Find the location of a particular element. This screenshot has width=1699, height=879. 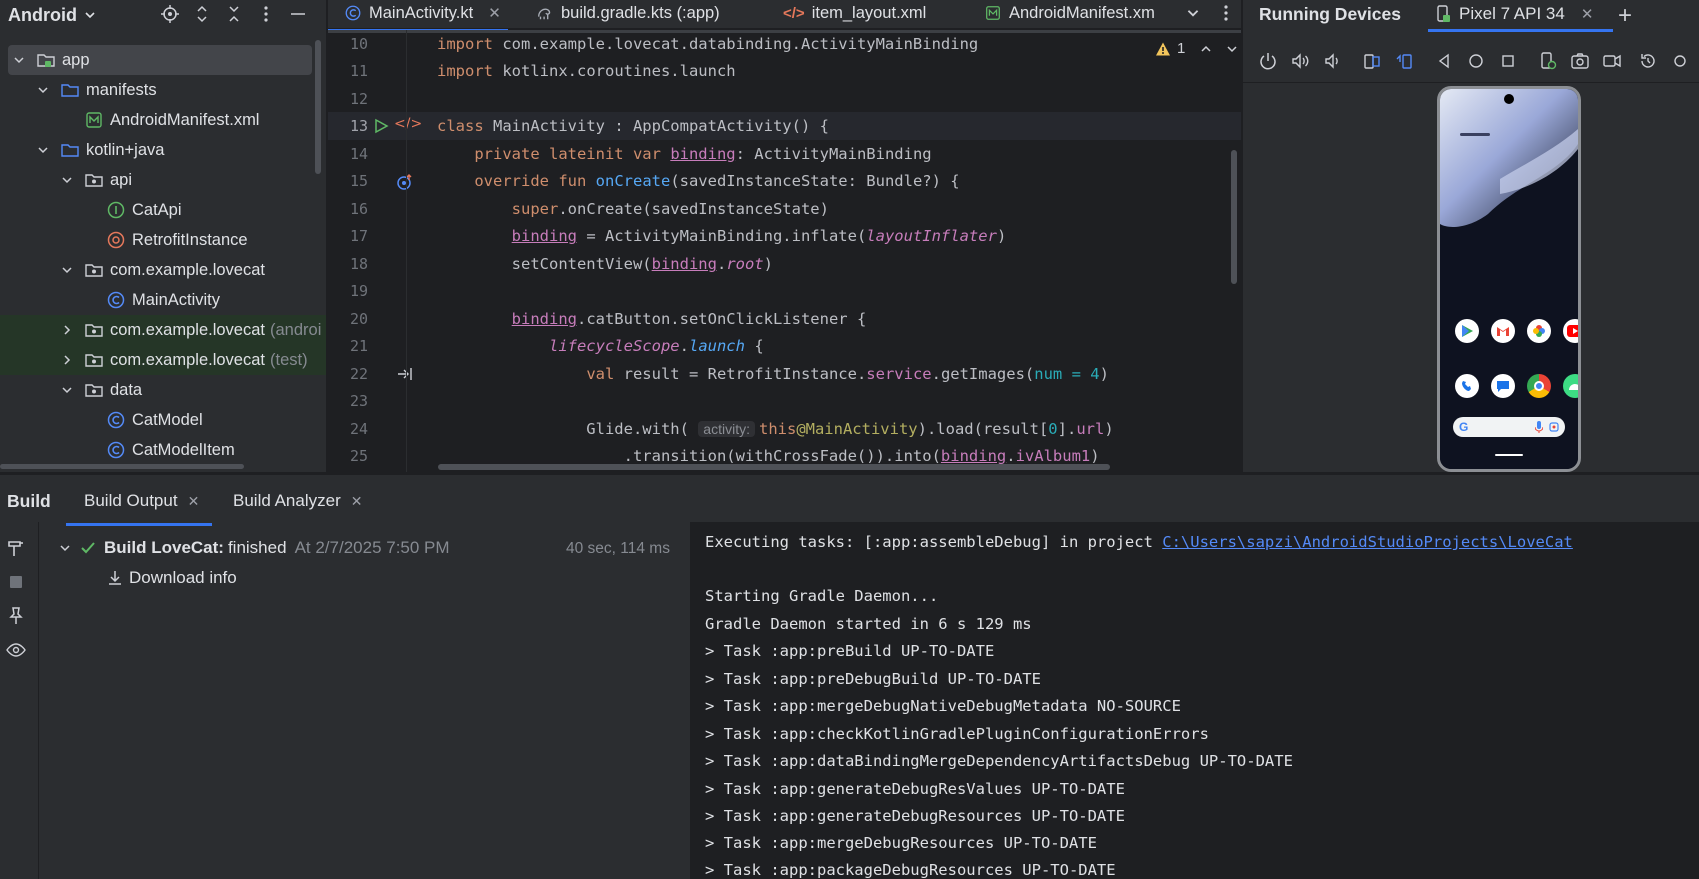

overview-icon is located at coordinates (1508, 61).